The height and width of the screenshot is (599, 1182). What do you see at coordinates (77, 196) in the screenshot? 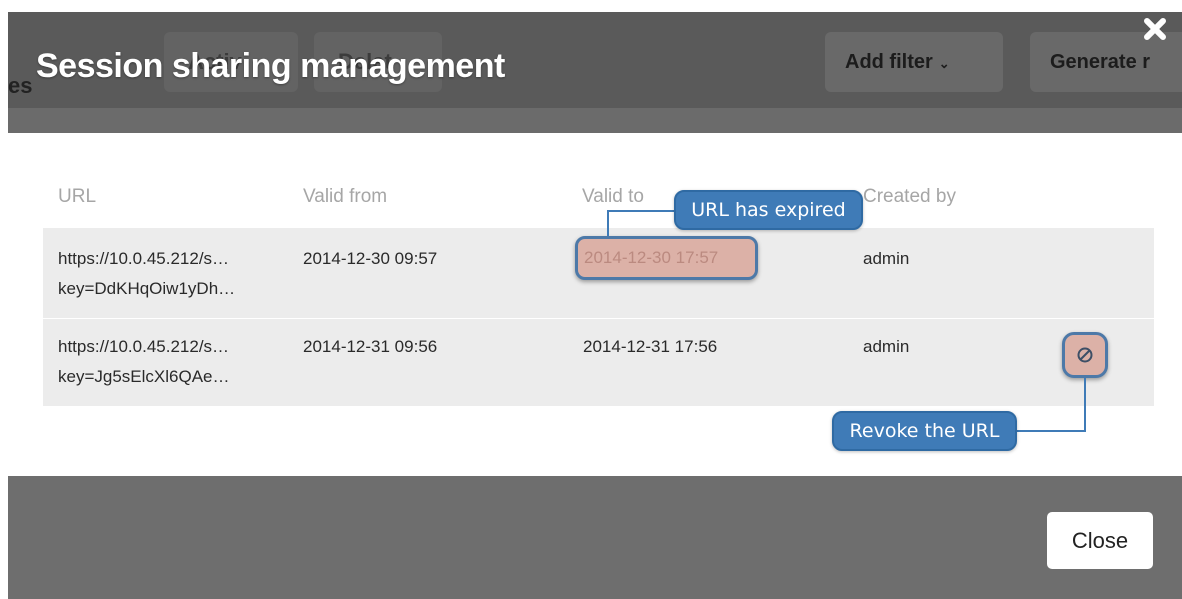
I see `header-url: URL` at bounding box center [77, 196].